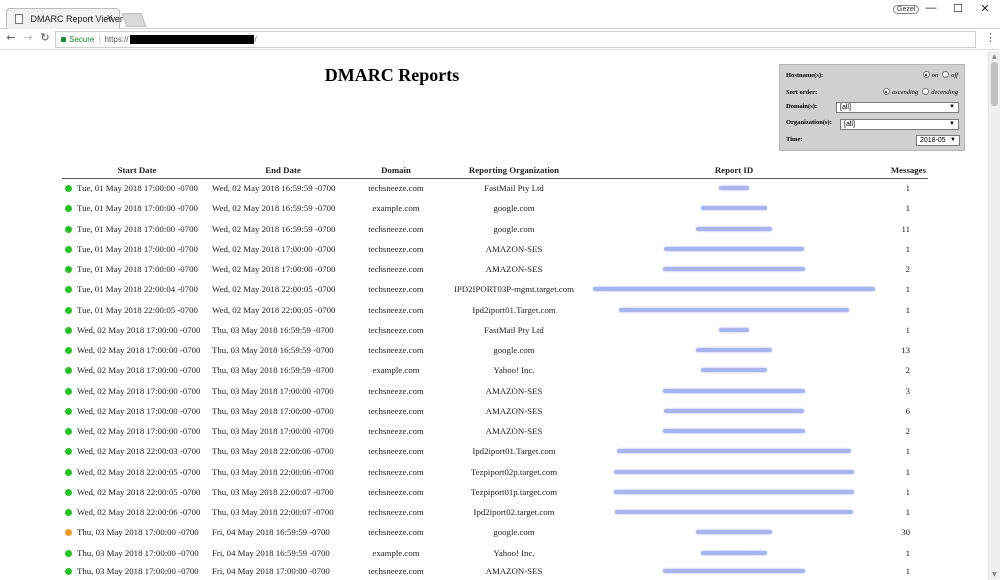 Image resolution: width=1000 pixels, height=580 pixels. What do you see at coordinates (952, 107) in the screenshot?
I see `chevron-down-icon: ▼` at bounding box center [952, 107].